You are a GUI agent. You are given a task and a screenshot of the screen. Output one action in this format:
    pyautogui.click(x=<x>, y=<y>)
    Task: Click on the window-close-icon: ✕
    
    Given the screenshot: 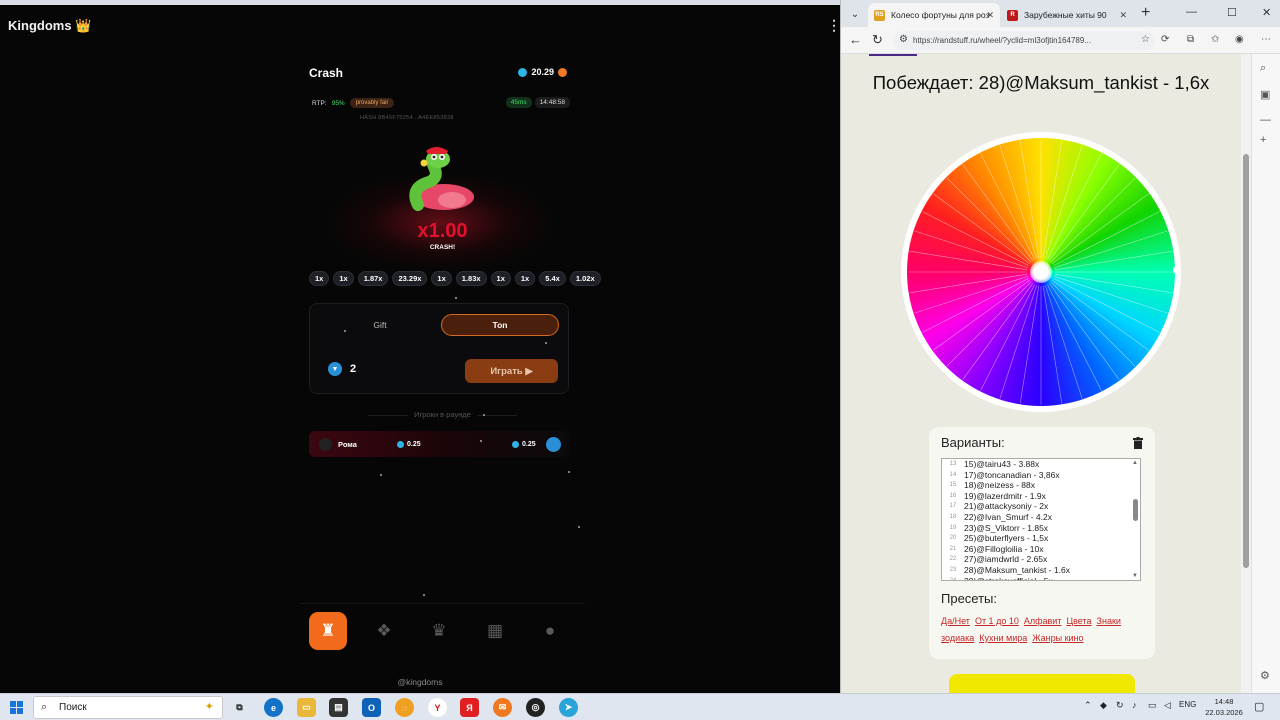 What is the action you would take?
    pyautogui.click(x=1266, y=12)
    